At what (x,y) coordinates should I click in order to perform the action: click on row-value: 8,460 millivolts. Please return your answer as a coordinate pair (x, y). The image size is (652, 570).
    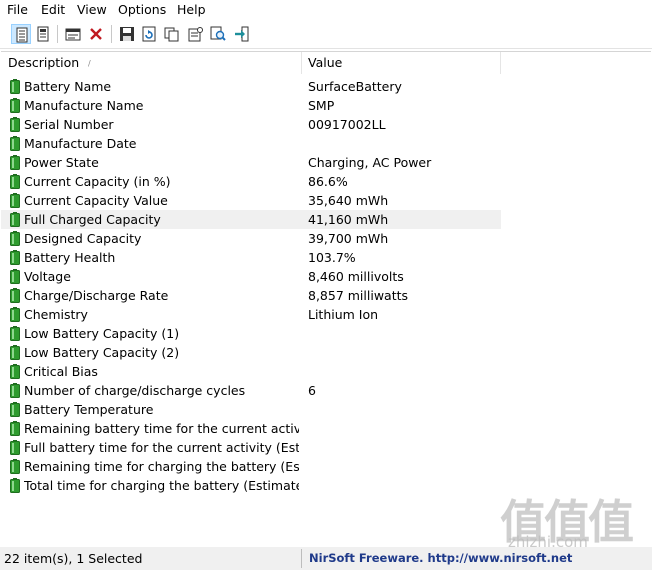
    Looking at the image, I should click on (356, 276).